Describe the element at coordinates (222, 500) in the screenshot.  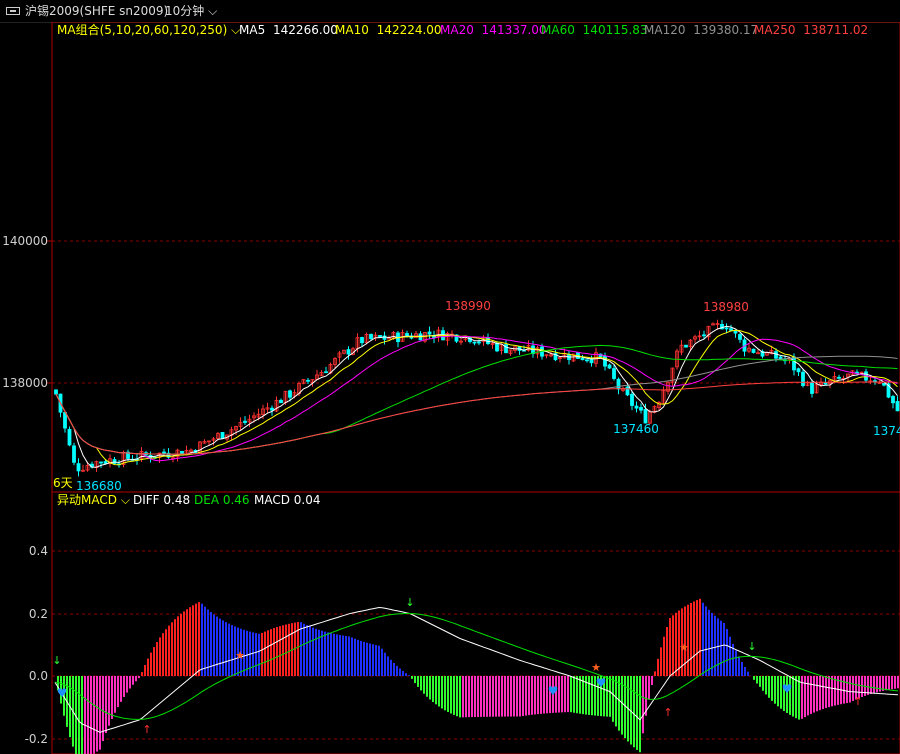
I see `dea-value: DEA 0.46` at that location.